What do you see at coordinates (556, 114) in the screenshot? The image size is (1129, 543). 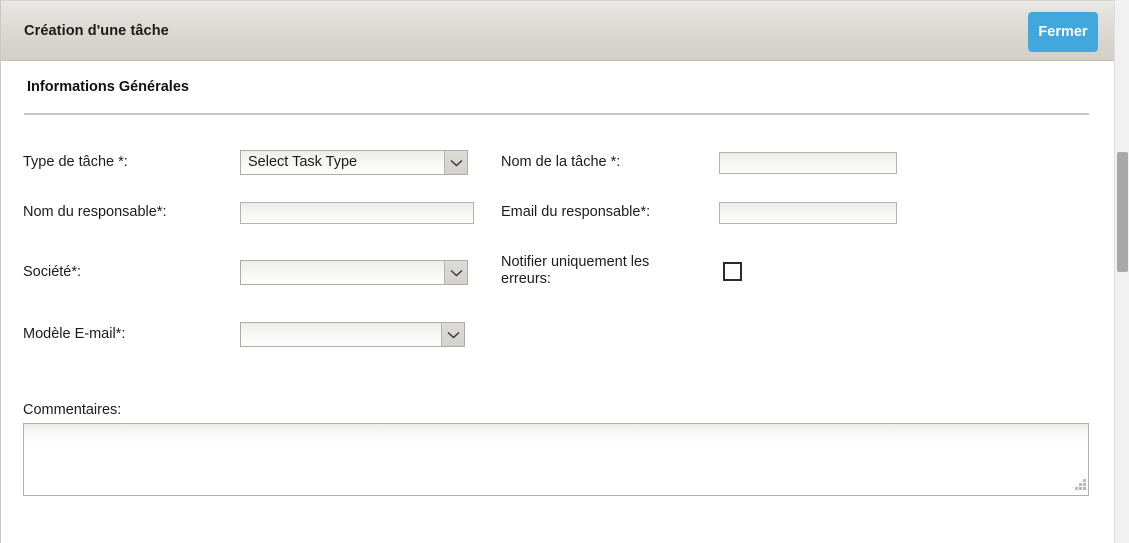 I see `section-divider` at bounding box center [556, 114].